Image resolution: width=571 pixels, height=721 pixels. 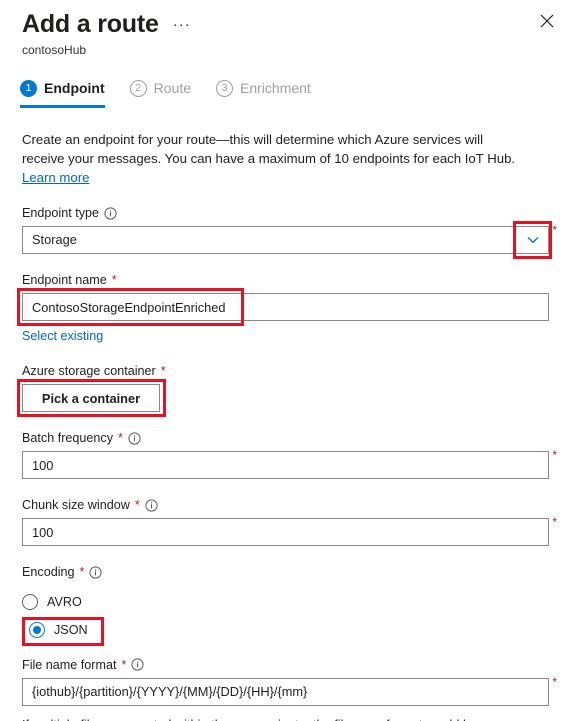 What do you see at coordinates (554, 522) in the screenshot?
I see `chunk-size-window-asterisk: *` at bounding box center [554, 522].